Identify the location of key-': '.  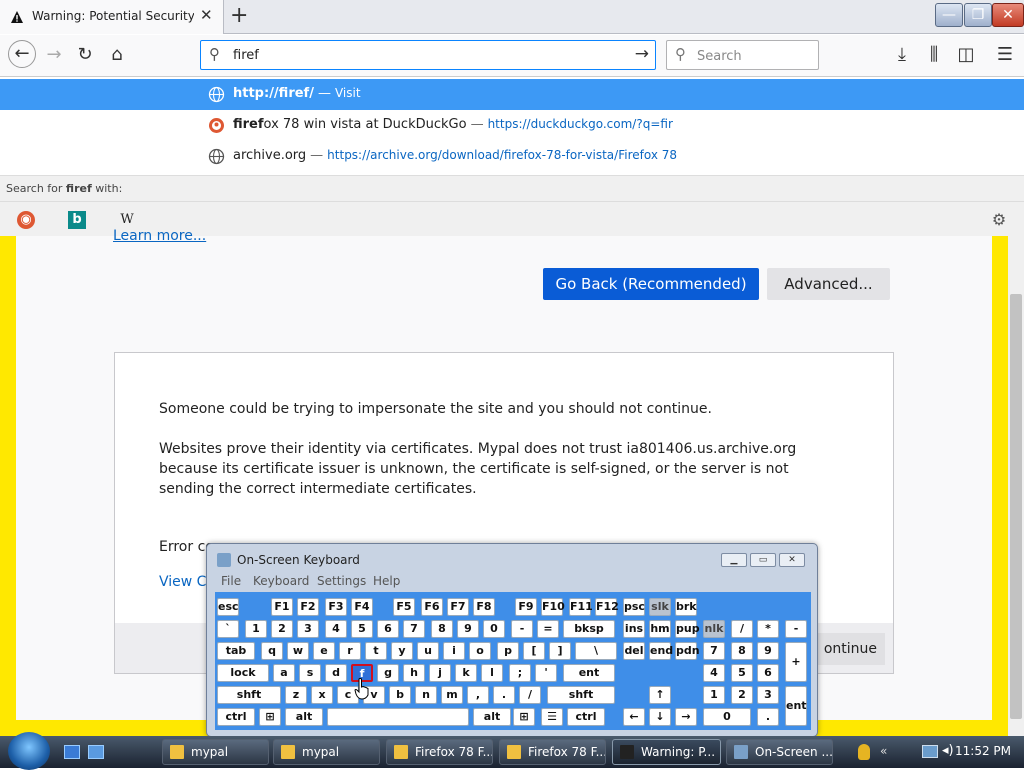
(546, 673).